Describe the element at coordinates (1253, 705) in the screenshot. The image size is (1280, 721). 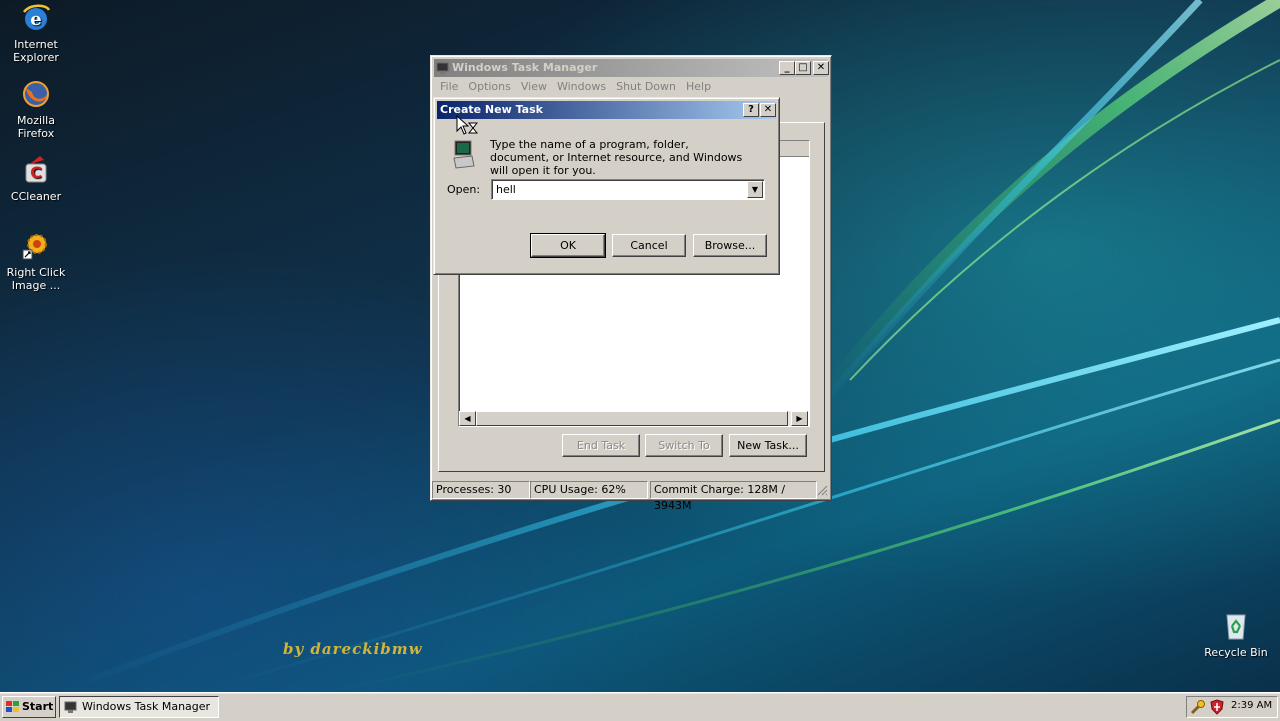
I see `clock: 2:39 AM` at that location.